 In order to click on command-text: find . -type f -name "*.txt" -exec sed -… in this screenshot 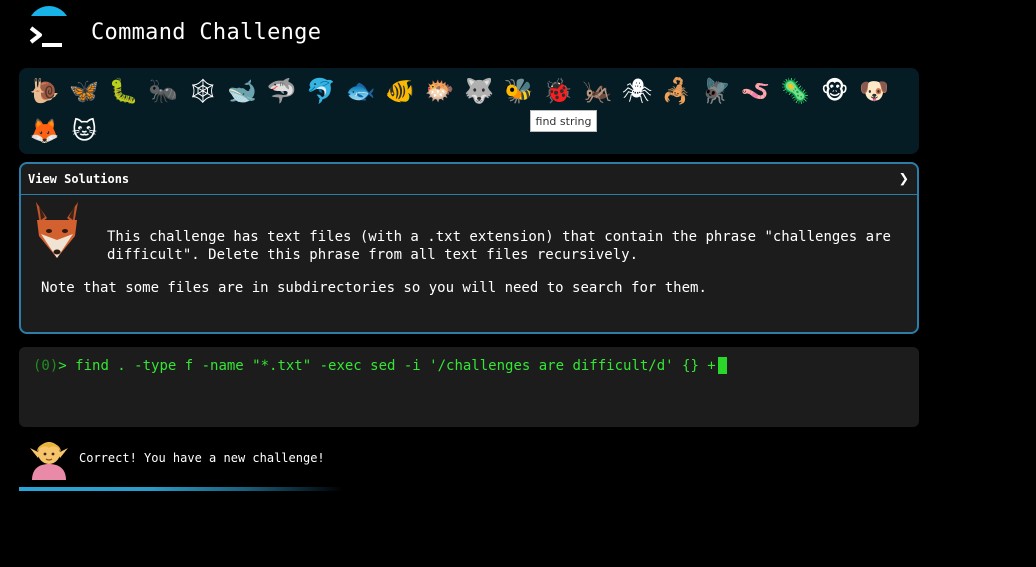, I will do `click(395, 366)`.